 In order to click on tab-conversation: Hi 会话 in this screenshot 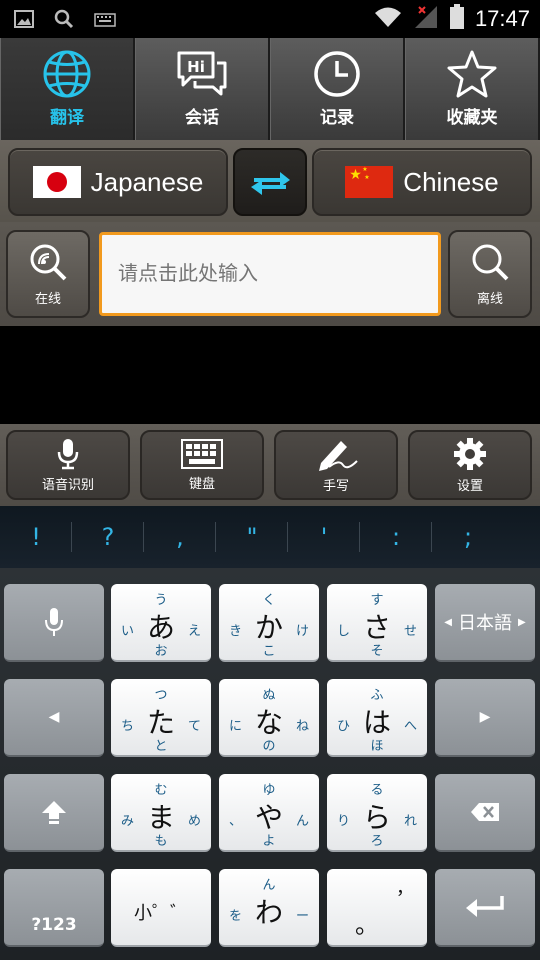, I will do `click(202, 89)`.